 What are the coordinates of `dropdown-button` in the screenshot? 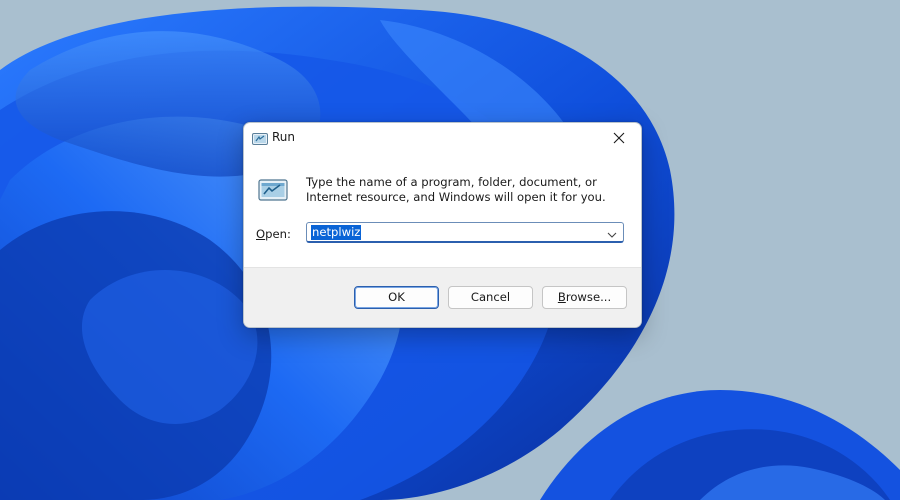 It's located at (612, 232).